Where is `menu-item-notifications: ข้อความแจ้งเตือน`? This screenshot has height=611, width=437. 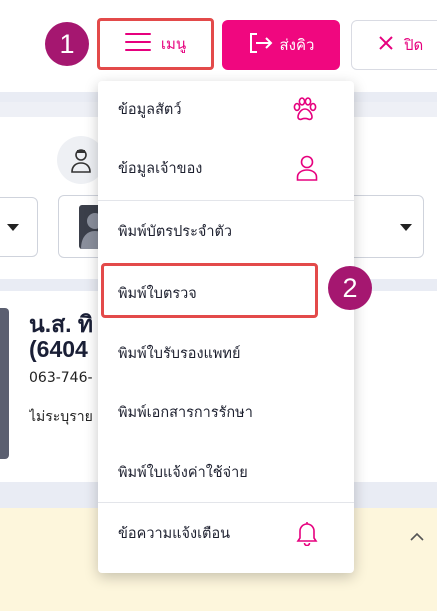
menu-item-notifications: ข้อความแจ้งเตือน is located at coordinates (226, 533).